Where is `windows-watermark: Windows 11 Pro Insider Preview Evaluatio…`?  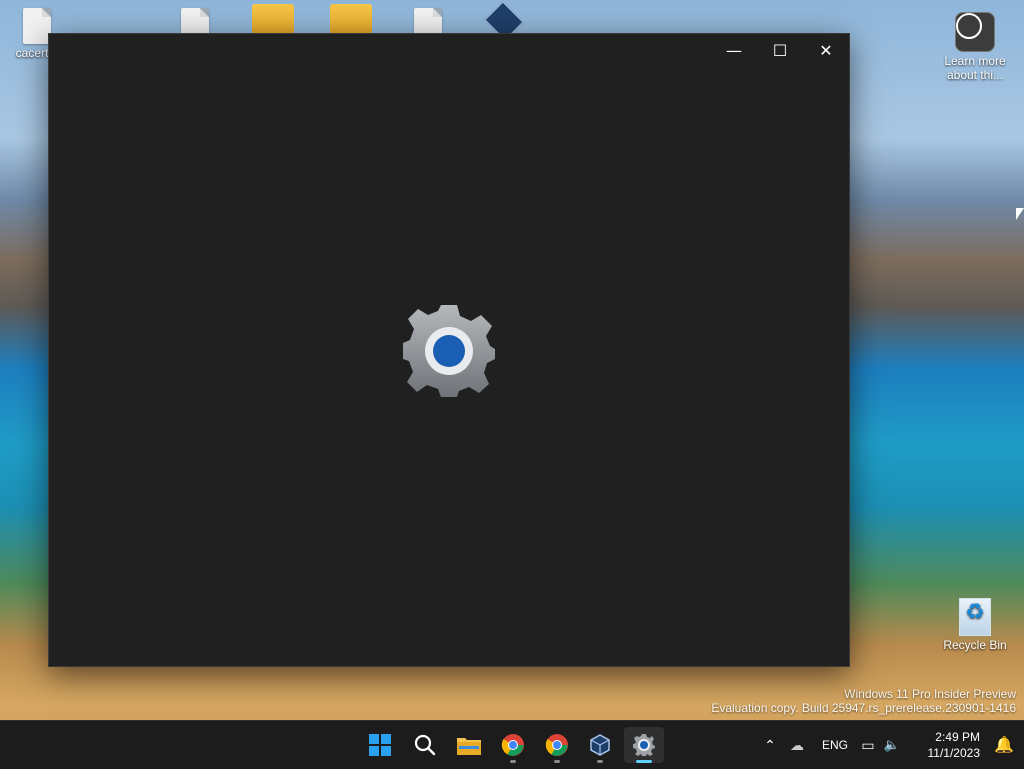 windows-watermark: Windows 11 Pro Insider Preview Evaluatio… is located at coordinates (863, 701).